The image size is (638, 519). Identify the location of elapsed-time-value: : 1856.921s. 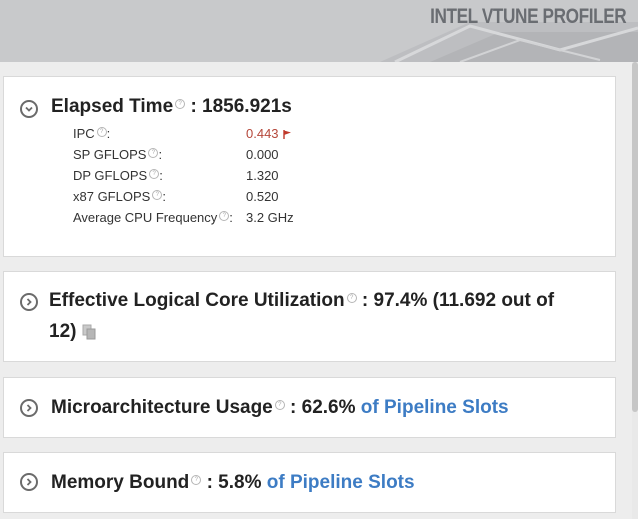
(241, 106).